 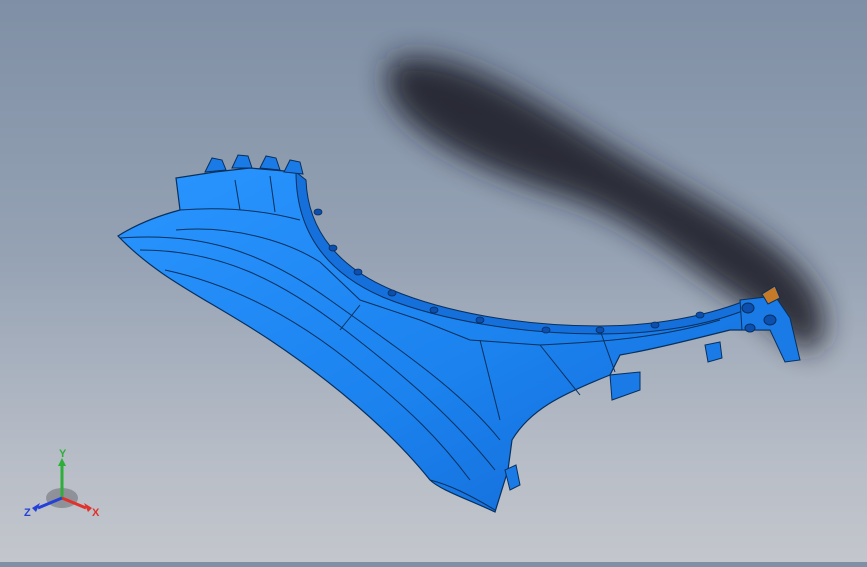 I want to click on z-axis-label: Z, so click(x=27, y=513).